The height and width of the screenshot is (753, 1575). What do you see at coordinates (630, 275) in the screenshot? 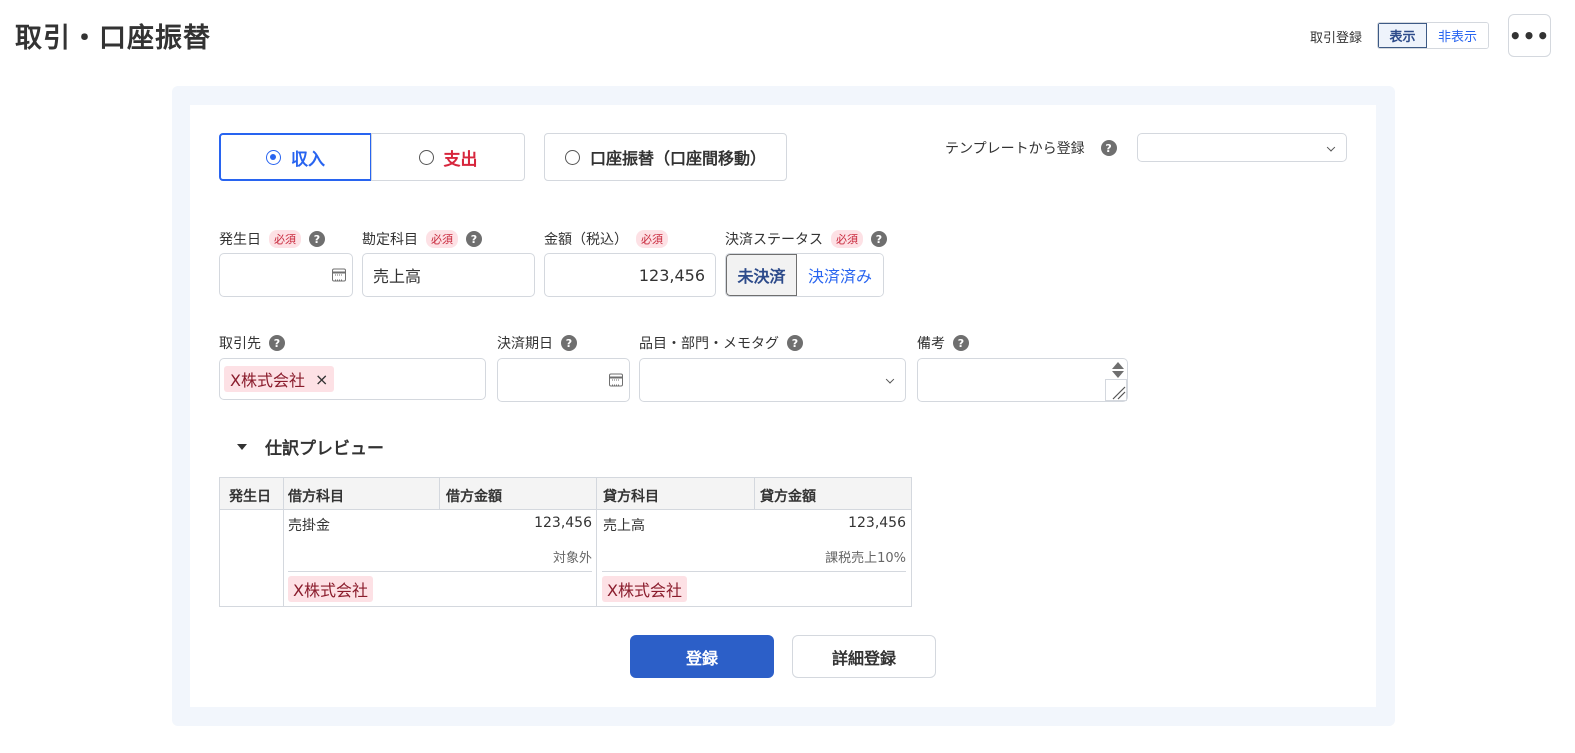
I see `amount-input: 123,456` at bounding box center [630, 275].